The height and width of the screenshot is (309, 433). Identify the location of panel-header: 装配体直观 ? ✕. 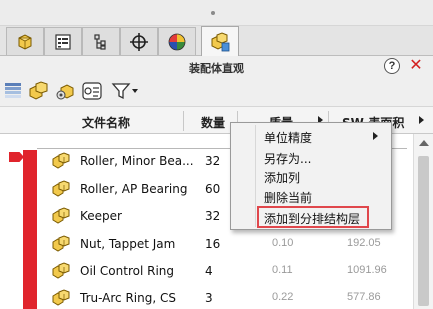
(216, 67).